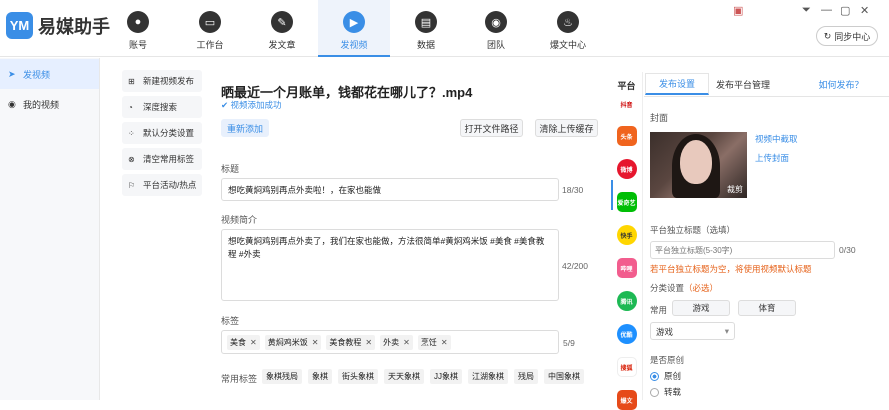 The height and width of the screenshot is (410, 889). What do you see at coordinates (169, 81) in the screenshot?
I see `menu-label: 新建视频发布` at bounding box center [169, 81].